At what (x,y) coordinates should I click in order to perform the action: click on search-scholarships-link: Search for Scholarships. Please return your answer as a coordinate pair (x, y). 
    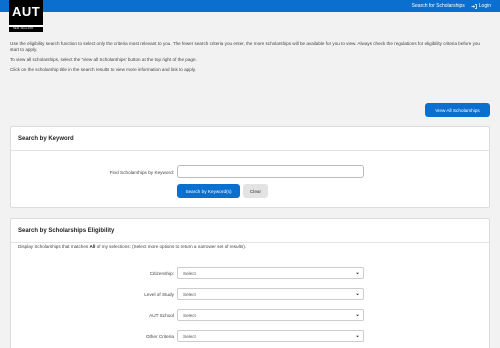
    Looking at the image, I should click on (438, 6).